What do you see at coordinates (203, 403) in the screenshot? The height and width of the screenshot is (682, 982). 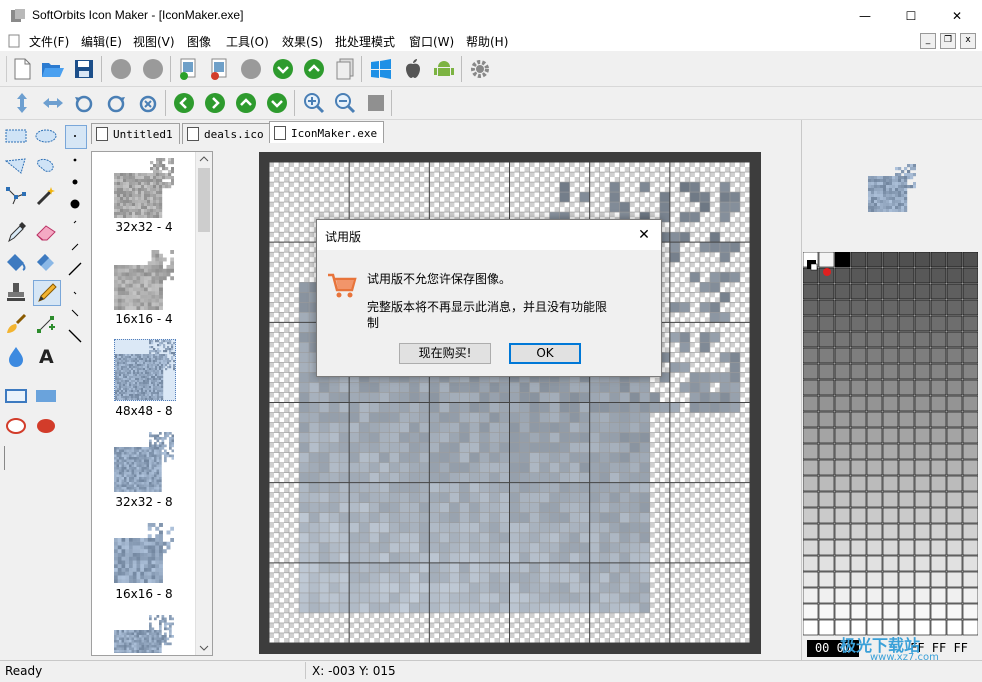 I see `image-list-scrollbar` at bounding box center [203, 403].